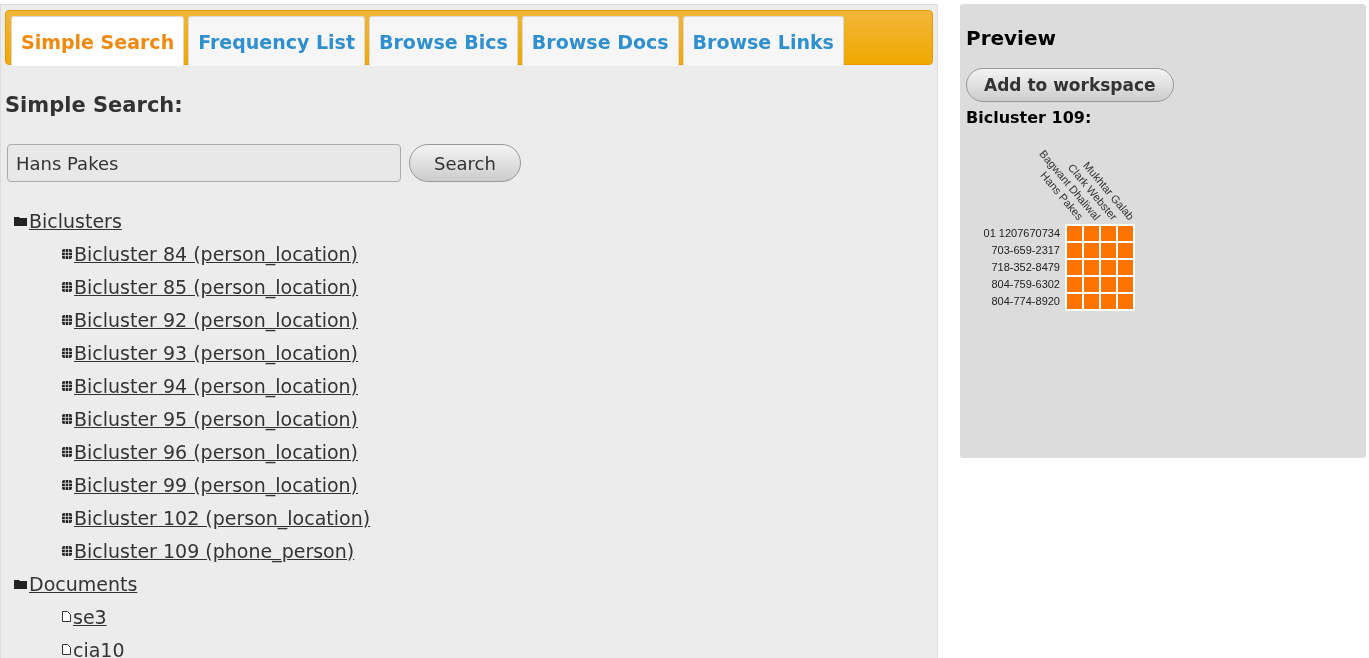 This screenshot has width=1369, height=658. What do you see at coordinates (1025, 284) in the screenshot?
I see `row-label: 804-759-6302` at bounding box center [1025, 284].